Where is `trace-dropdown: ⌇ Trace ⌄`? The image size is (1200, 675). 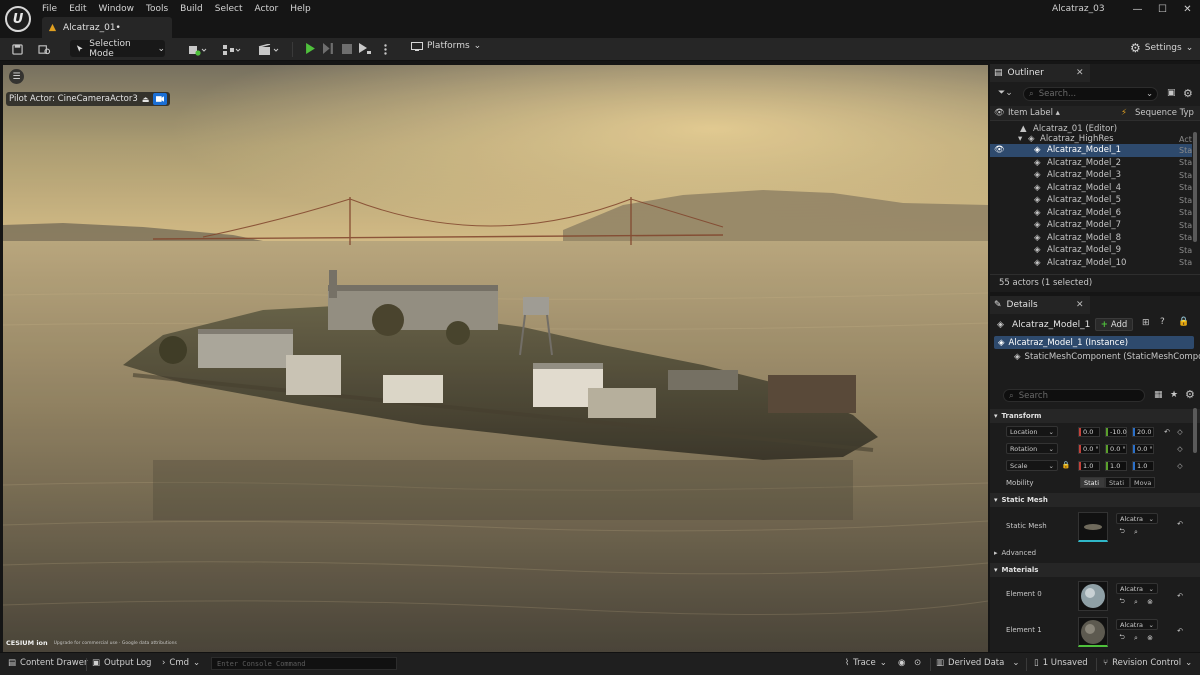 trace-dropdown: ⌇ Trace ⌄ is located at coordinates (866, 663).